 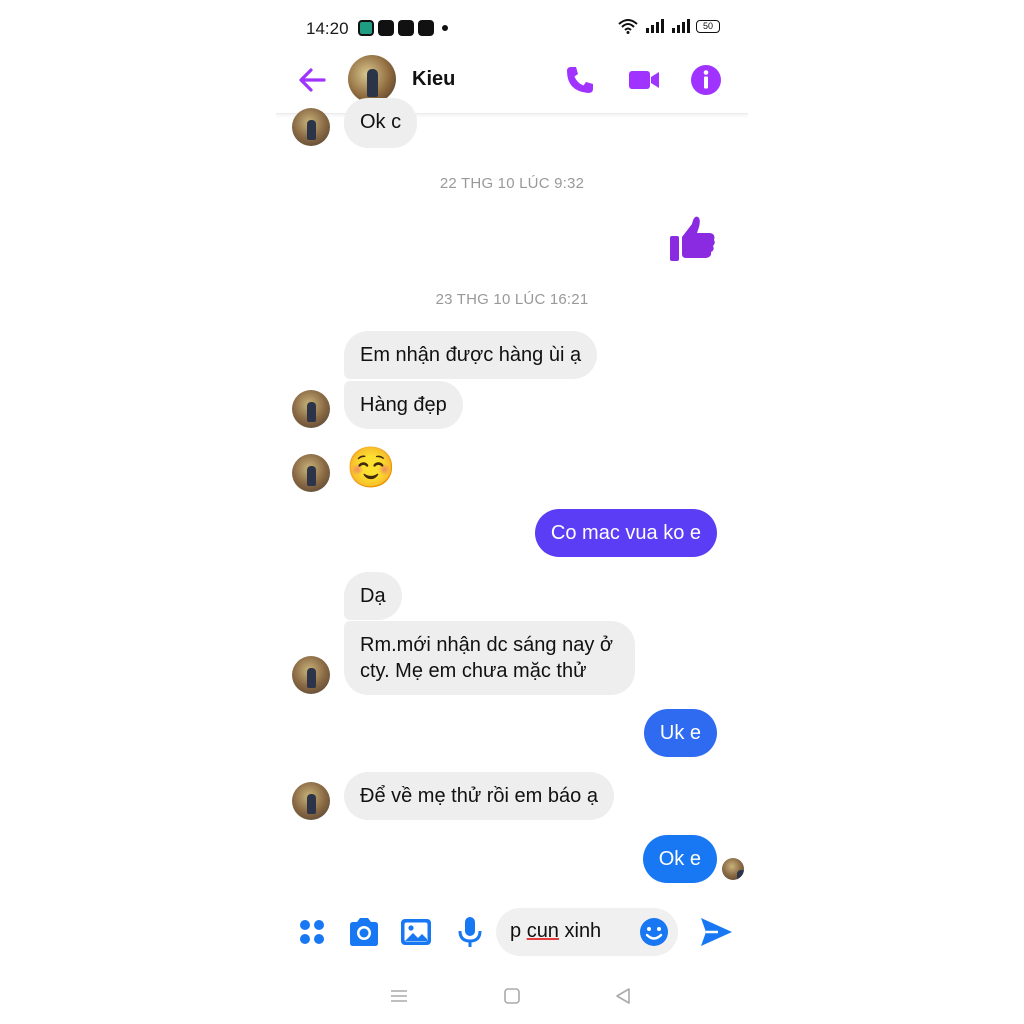 I want to click on system-icons: 50, so click(x=669, y=26).